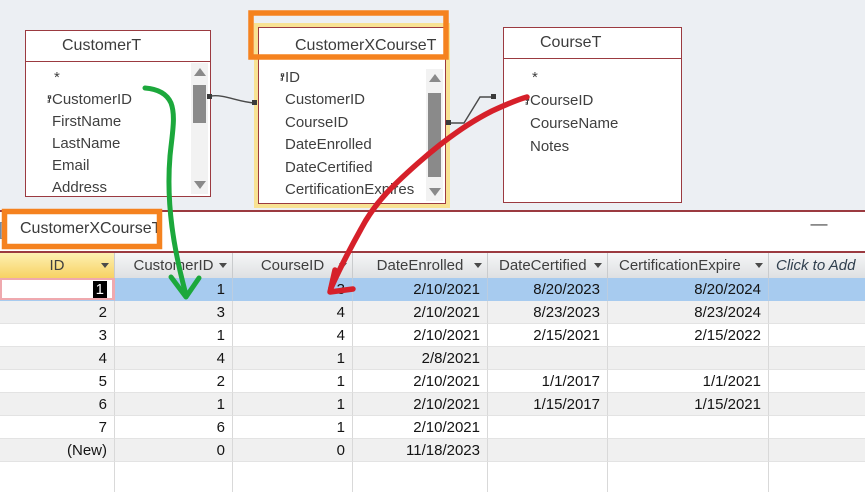 This screenshot has width=865, height=492. I want to click on cell-id: 5, so click(57, 381).